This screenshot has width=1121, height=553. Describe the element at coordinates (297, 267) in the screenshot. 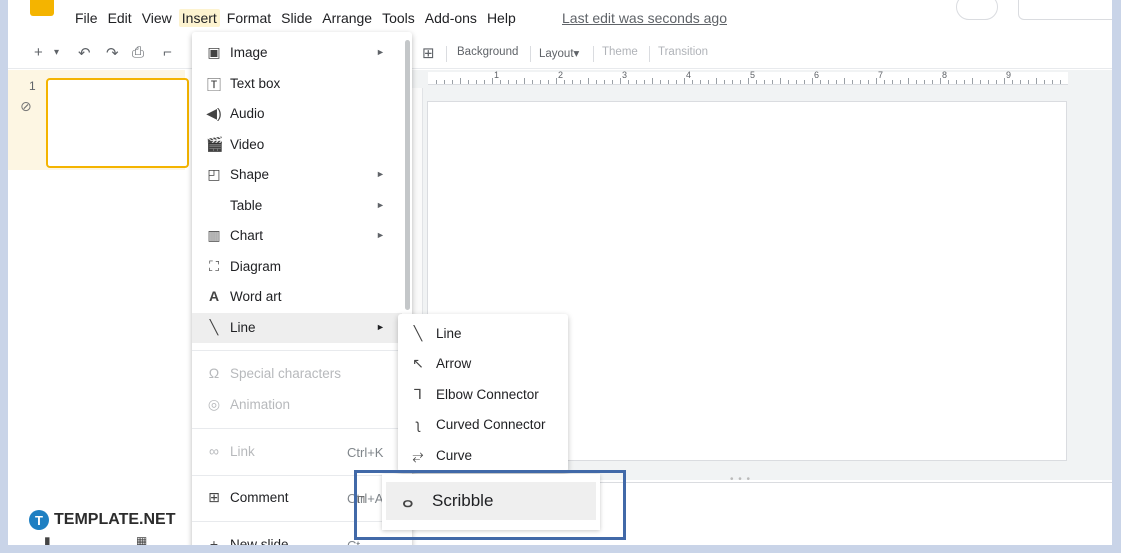

I see `insert-diagram-item: ⛶ Diagram` at that location.